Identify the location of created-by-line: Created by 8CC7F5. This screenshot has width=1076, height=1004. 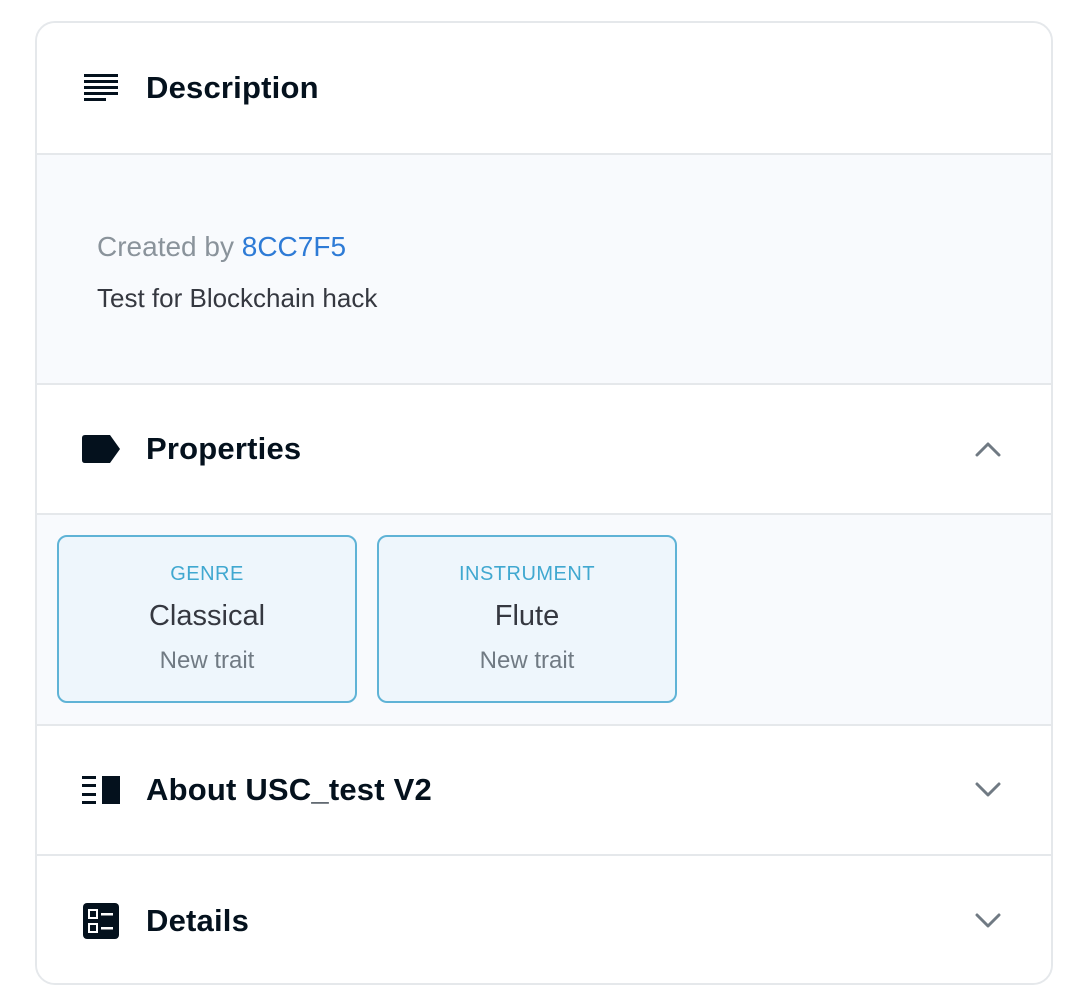
(544, 247).